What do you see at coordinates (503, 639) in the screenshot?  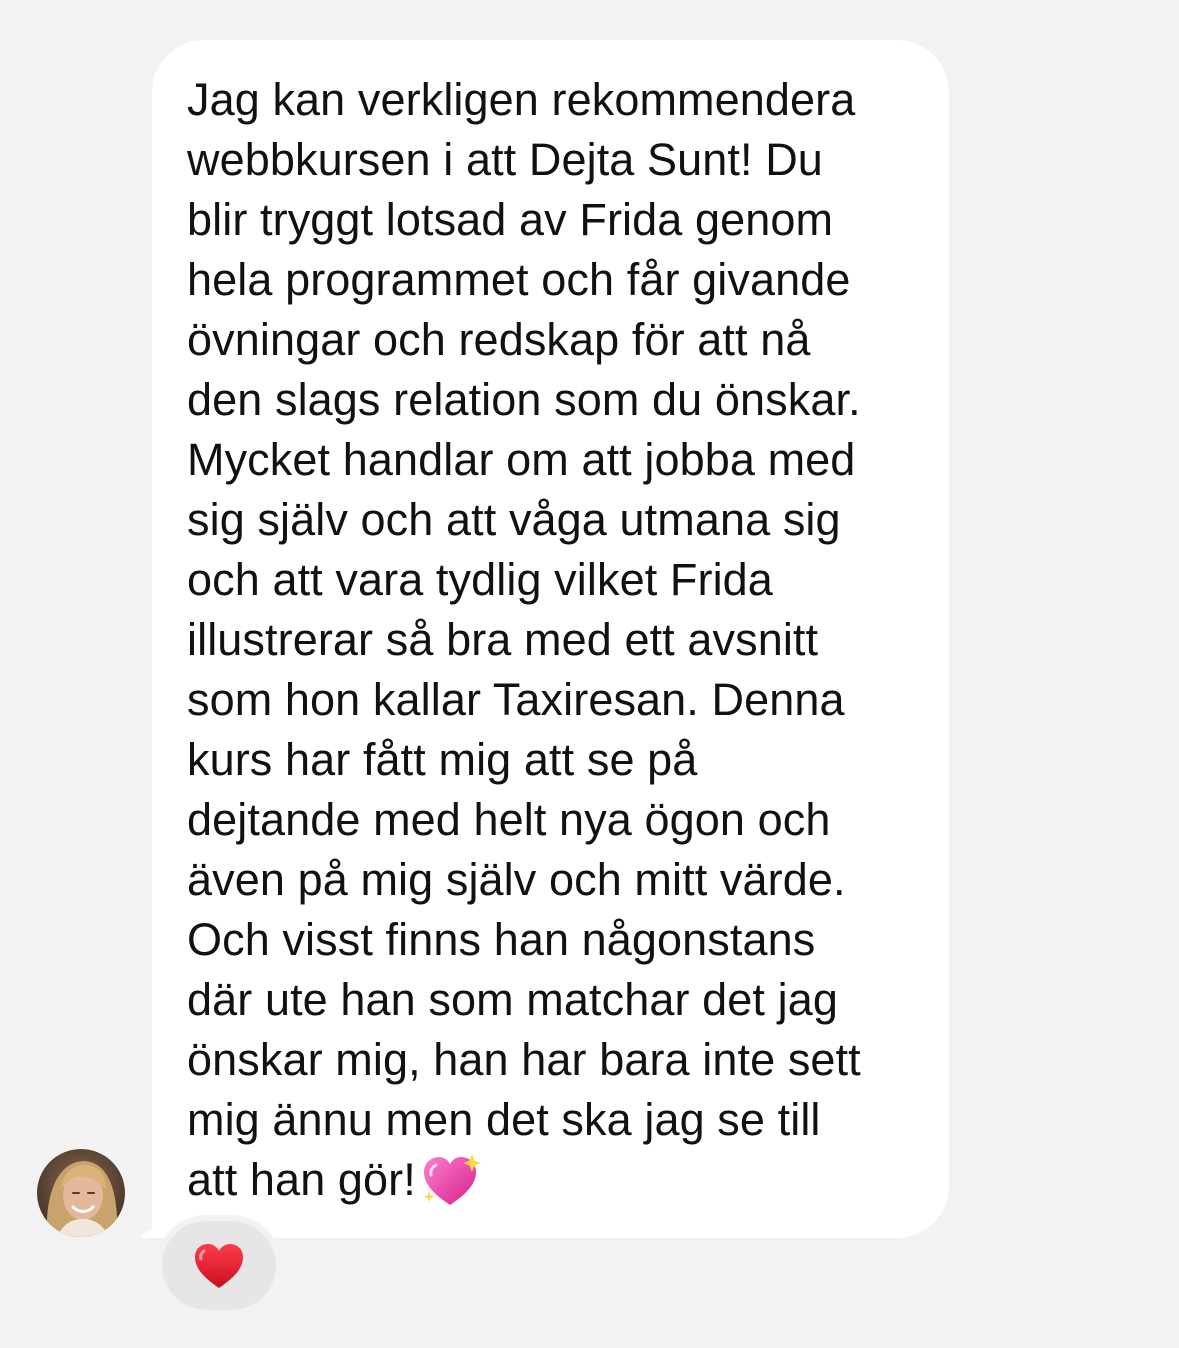 I see `message-line: illustrerar så bra med ett avsnitt` at bounding box center [503, 639].